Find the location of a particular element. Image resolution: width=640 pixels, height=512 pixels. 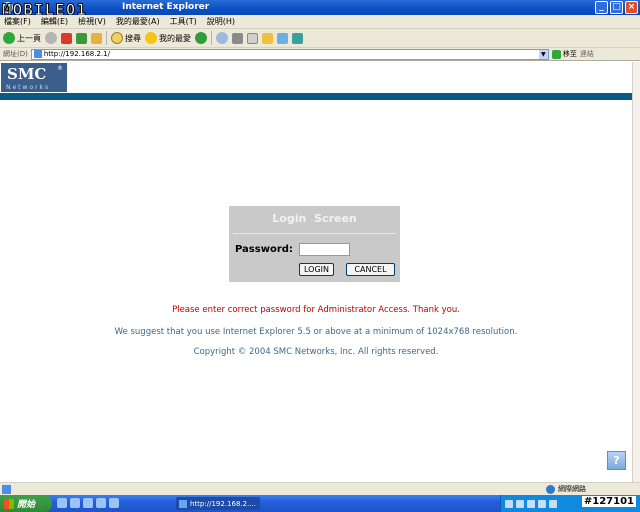

login-panel: Login Screen Password: LOGIN CANCEL is located at coordinates (314, 244).